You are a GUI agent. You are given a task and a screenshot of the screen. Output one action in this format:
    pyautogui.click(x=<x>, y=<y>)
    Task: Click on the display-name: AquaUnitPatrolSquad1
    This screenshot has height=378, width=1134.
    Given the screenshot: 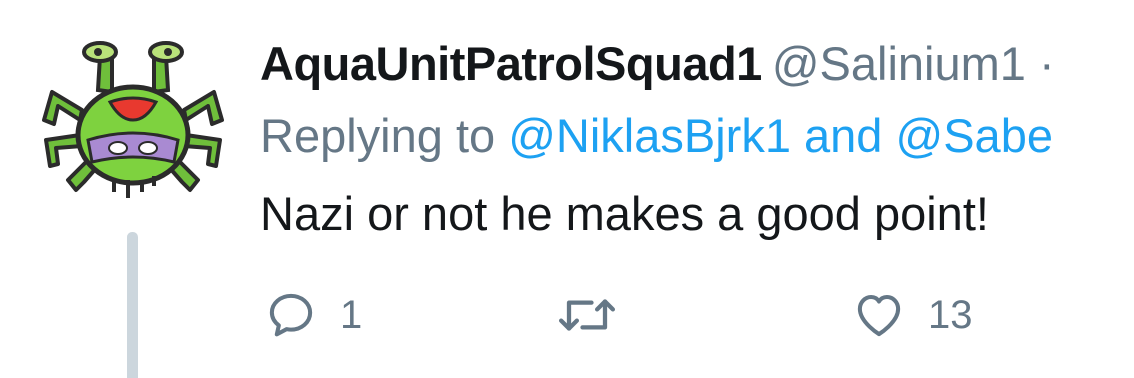 What is the action you would take?
    pyautogui.click(x=511, y=63)
    